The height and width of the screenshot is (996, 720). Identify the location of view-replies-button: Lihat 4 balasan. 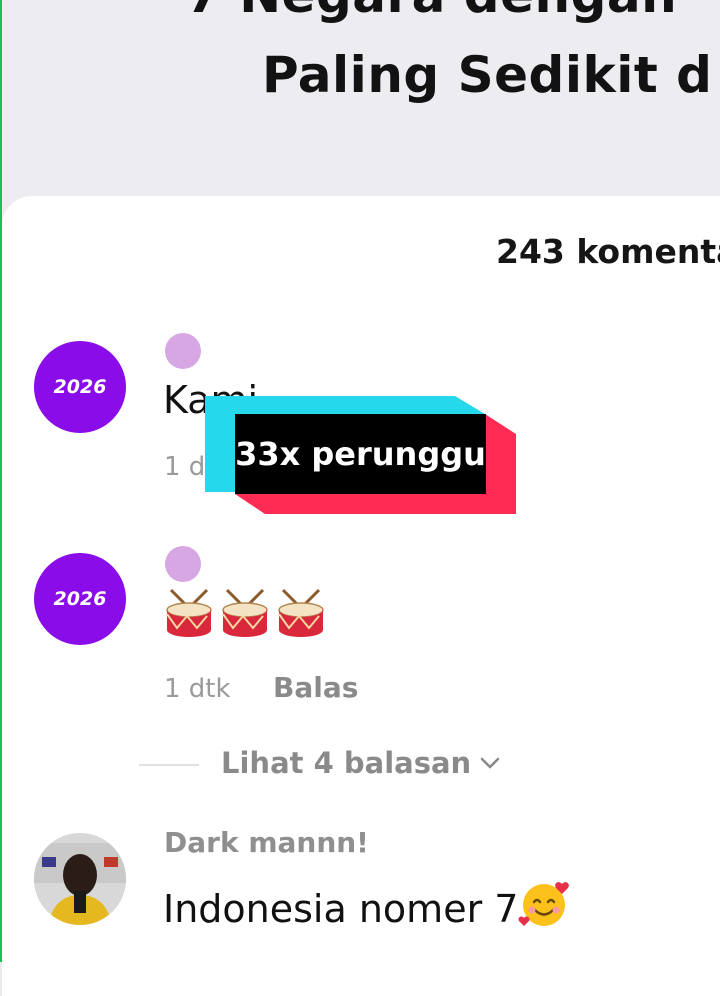
(361, 763).